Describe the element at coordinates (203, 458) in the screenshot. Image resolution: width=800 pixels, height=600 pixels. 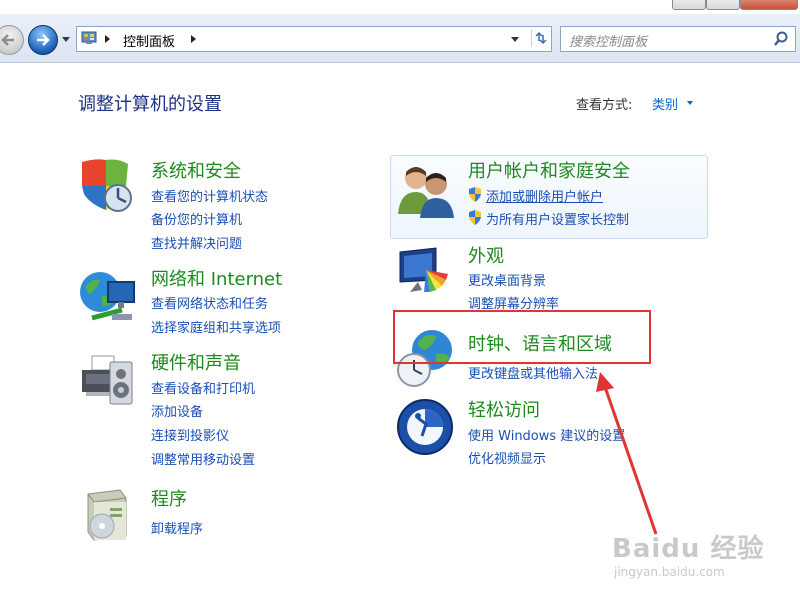
I see `link-mobility-settings: 调整常用移动设置` at that location.